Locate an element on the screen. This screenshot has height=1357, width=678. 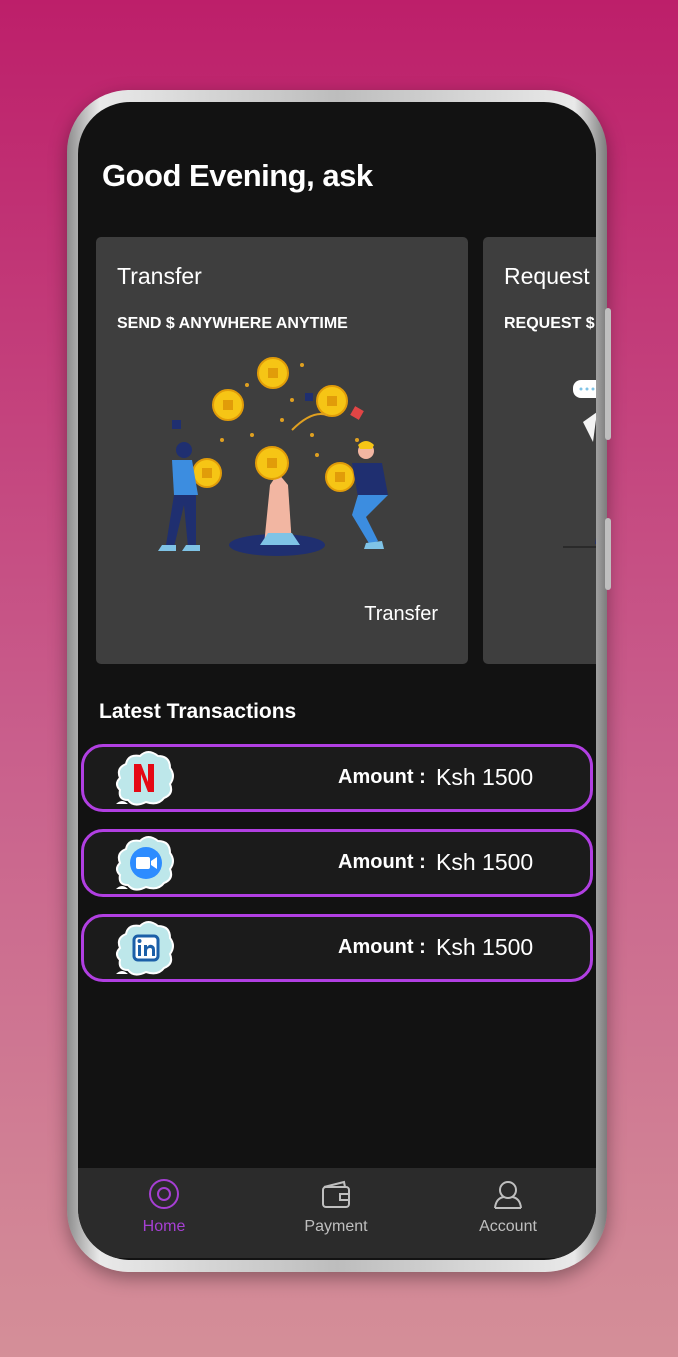
request-illustration is located at coordinates (579, 464).